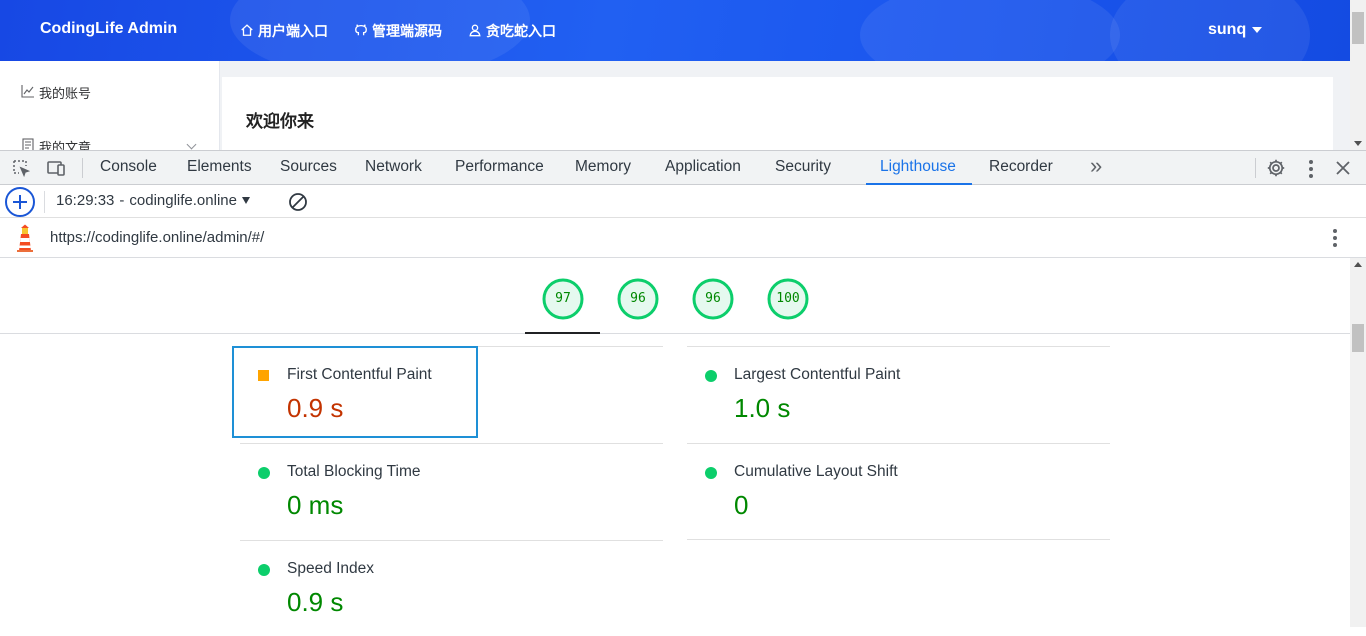  Describe the element at coordinates (898, 539) in the screenshot. I see `divider` at that location.